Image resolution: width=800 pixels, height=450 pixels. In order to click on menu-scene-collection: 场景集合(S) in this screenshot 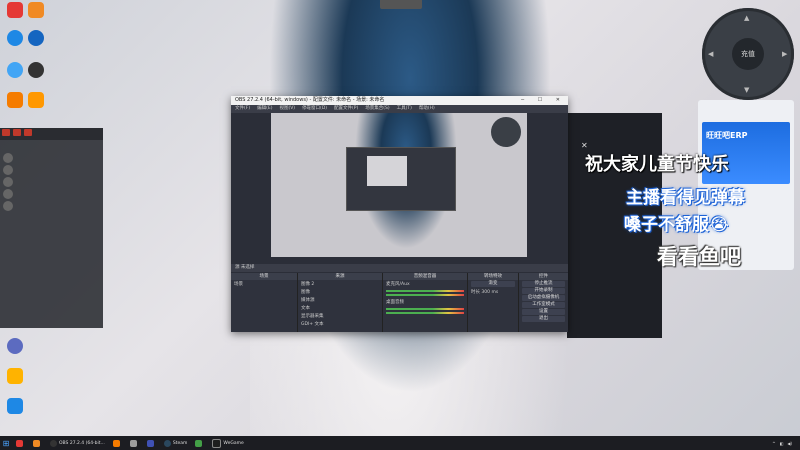, I will do `click(377, 109)`.